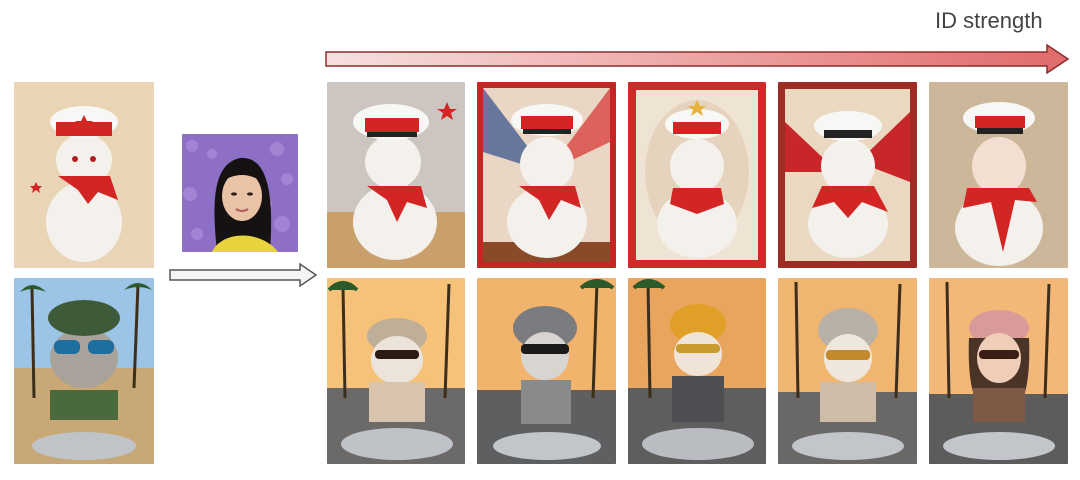  What do you see at coordinates (697, 59) in the screenshot?
I see `id-strength-arrow` at bounding box center [697, 59].